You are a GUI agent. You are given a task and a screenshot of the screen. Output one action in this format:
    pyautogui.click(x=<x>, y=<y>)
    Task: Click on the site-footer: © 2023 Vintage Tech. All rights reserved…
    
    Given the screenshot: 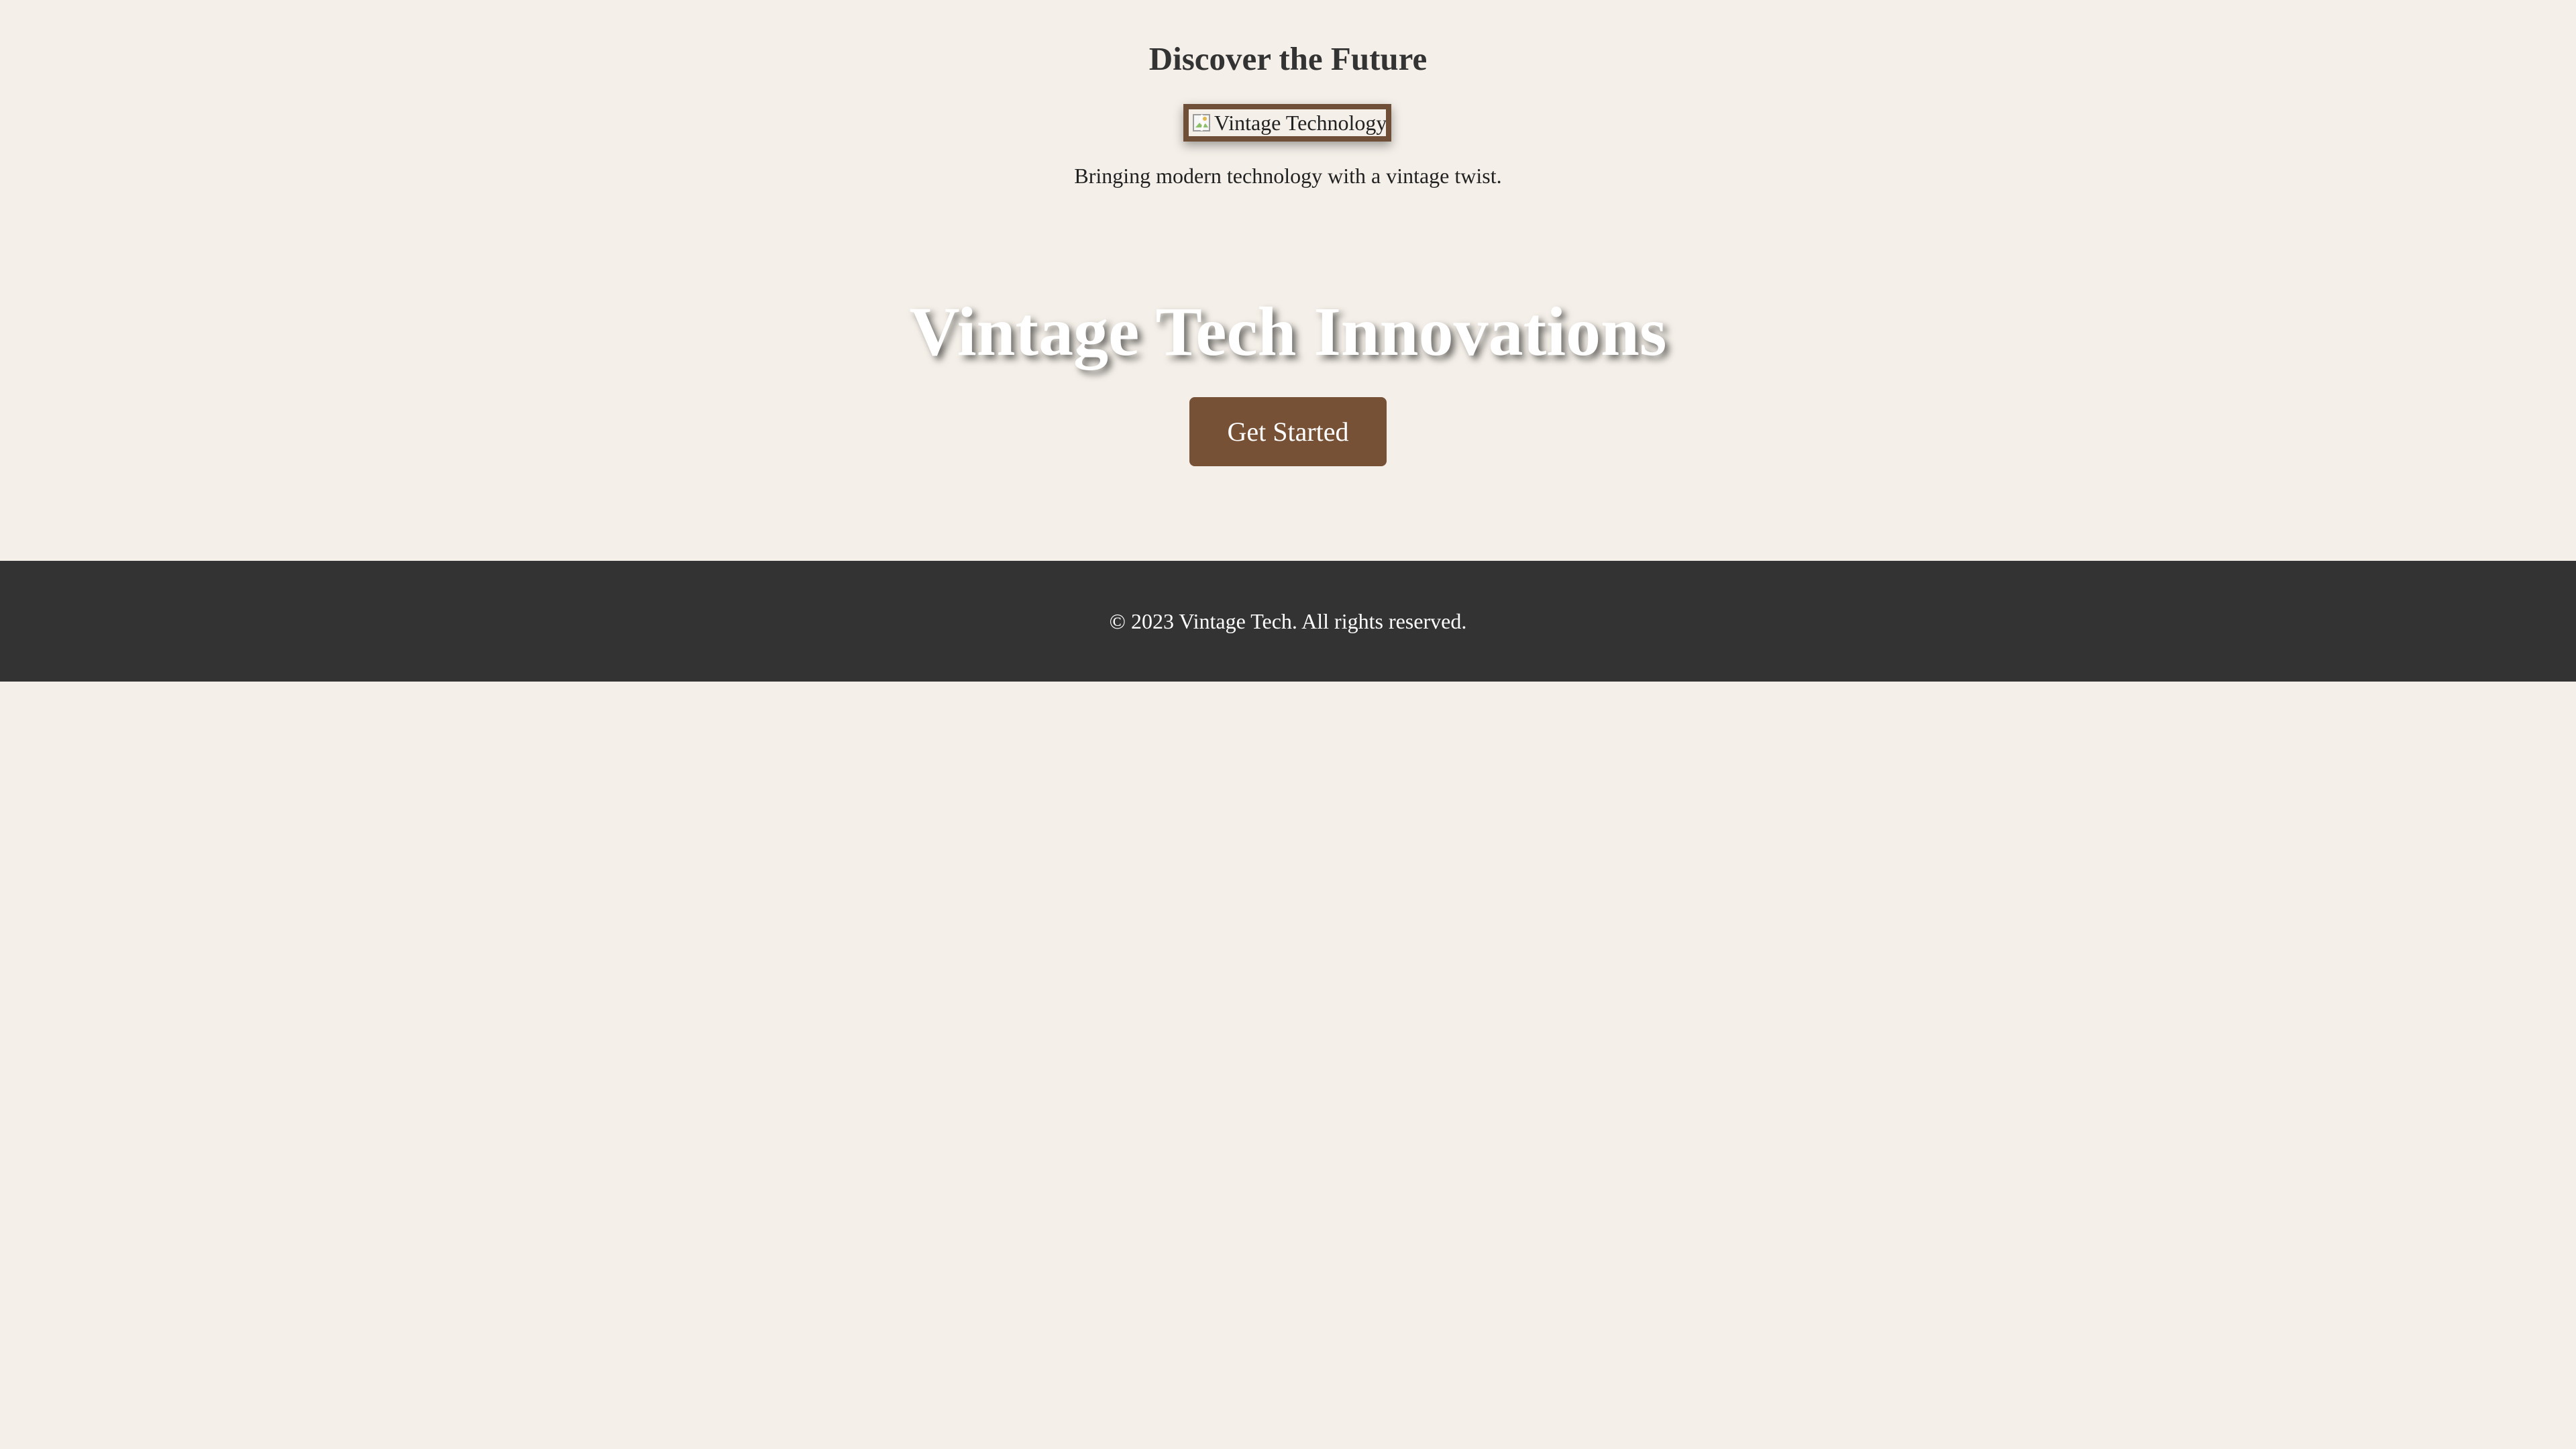 What is the action you would take?
    pyautogui.click(x=1288, y=621)
    